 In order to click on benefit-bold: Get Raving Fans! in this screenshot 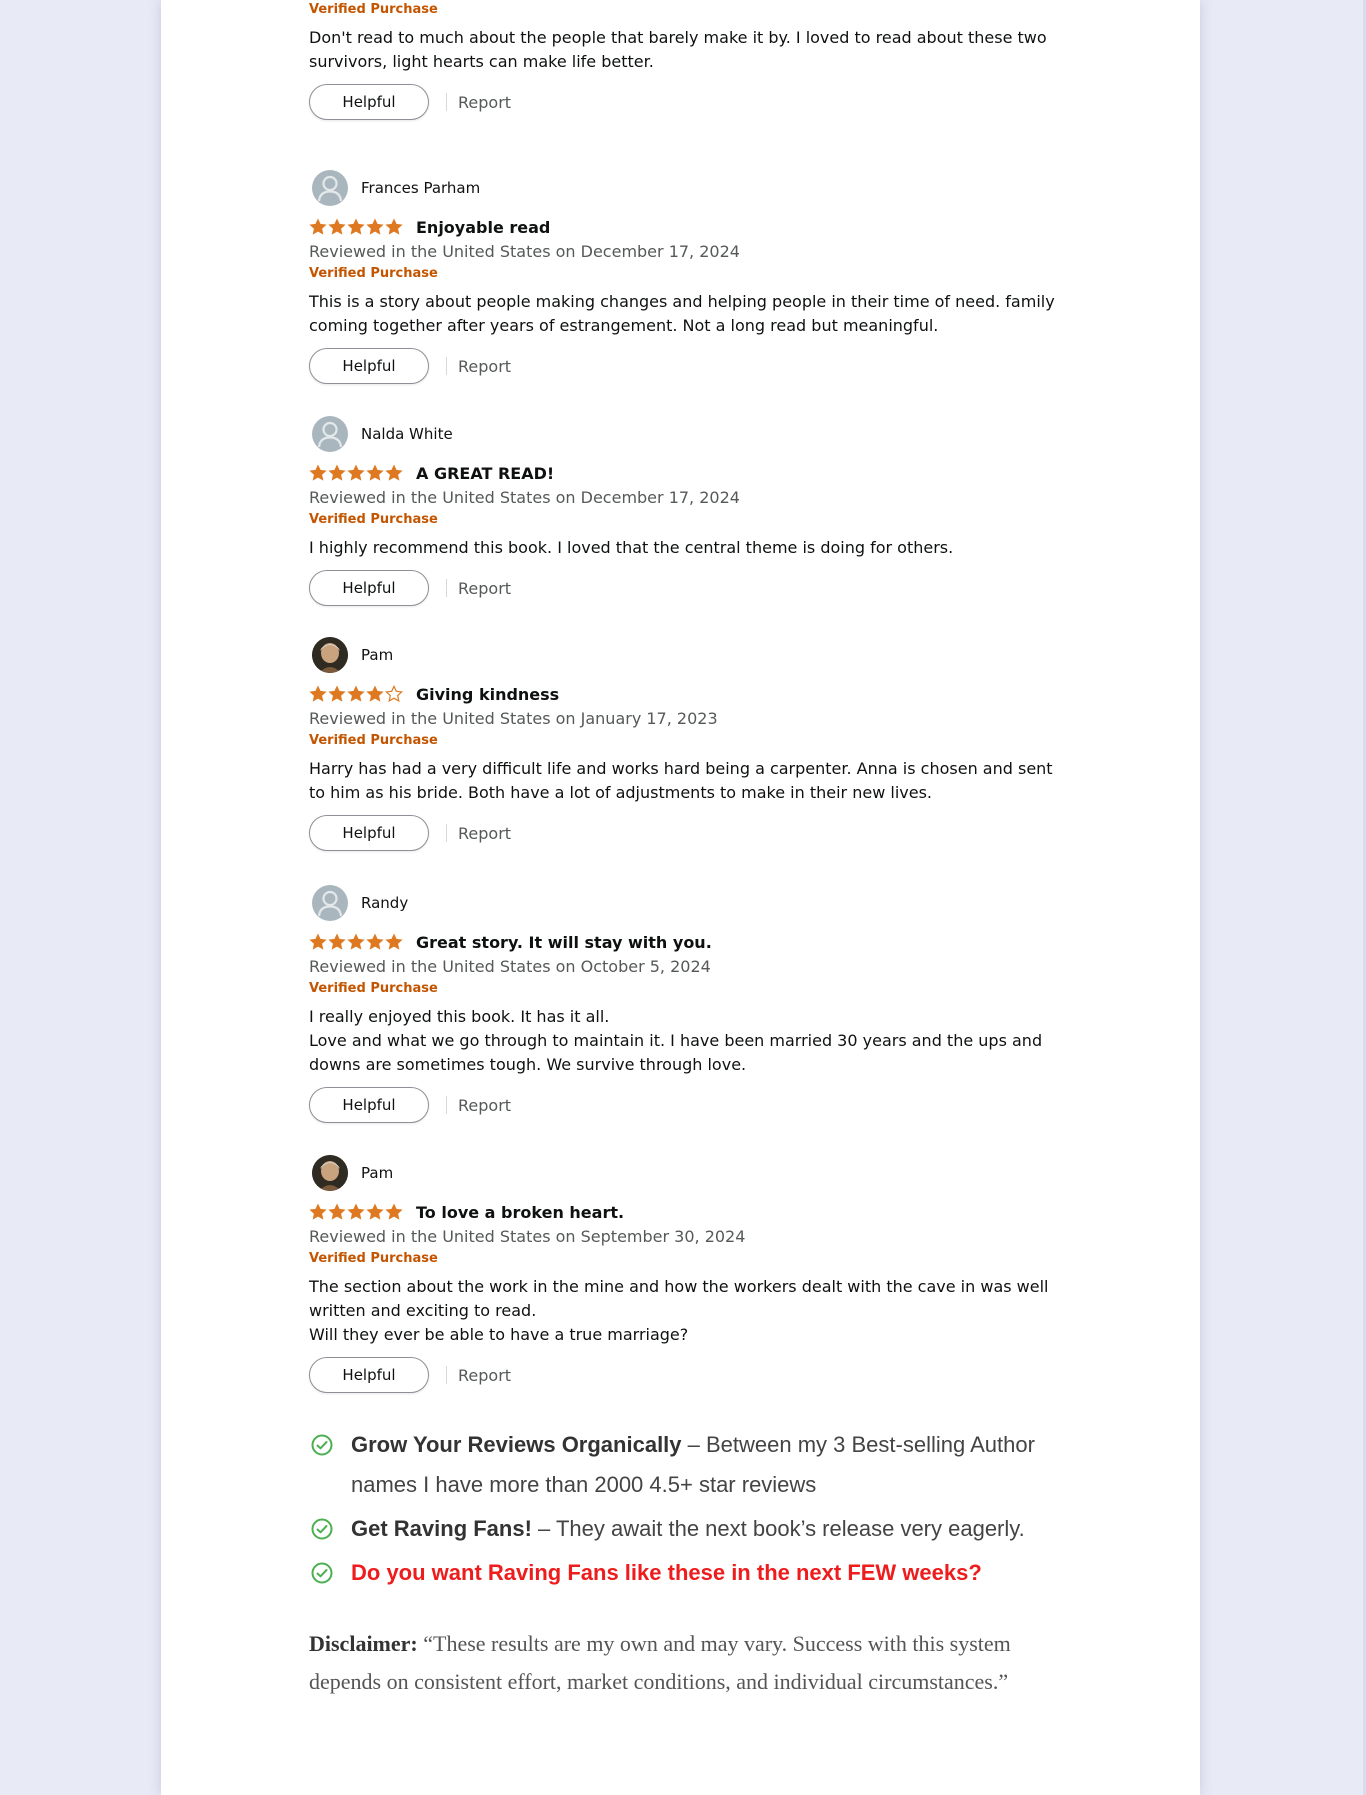, I will do `click(441, 1528)`.